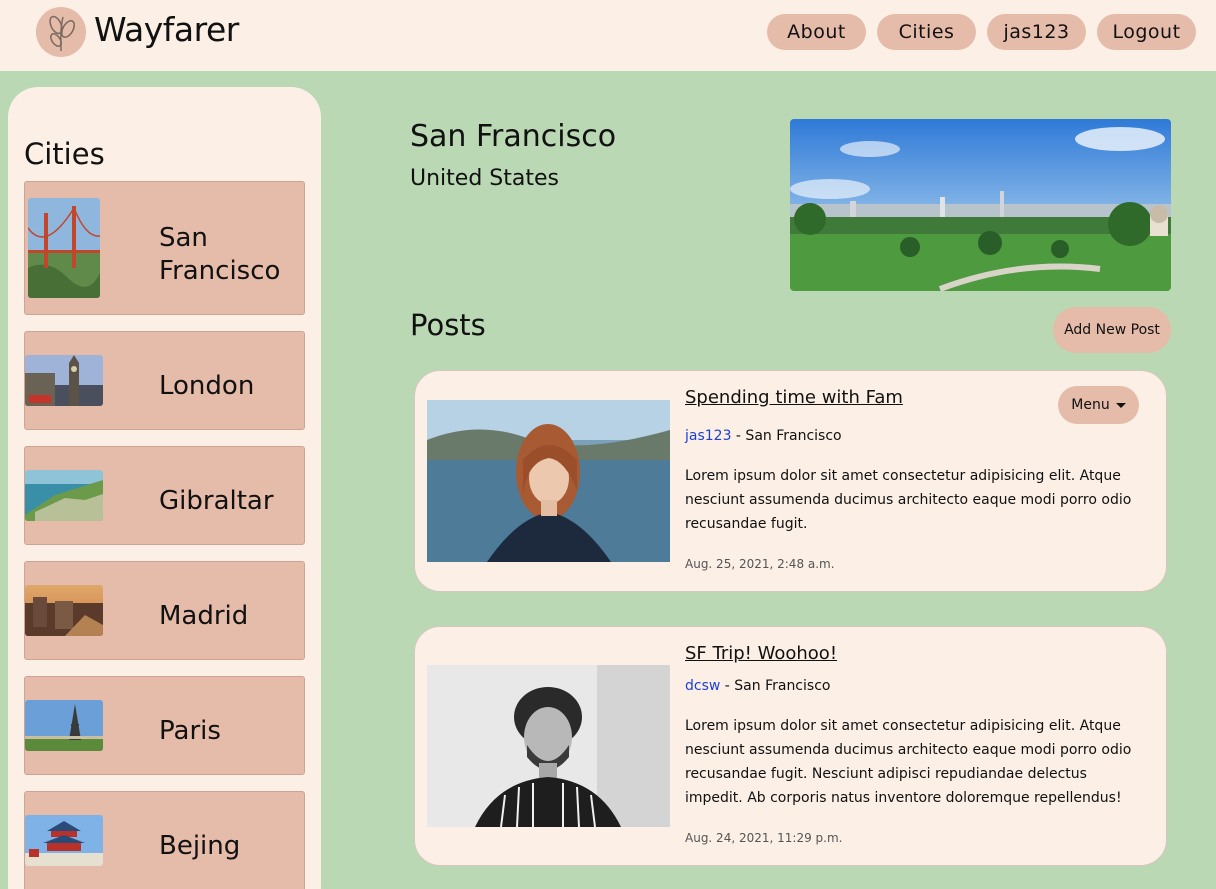 The image size is (1216, 889). What do you see at coordinates (64, 610) in the screenshot?
I see `madrid-skyline-thumbnail` at bounding box center [64, 610].